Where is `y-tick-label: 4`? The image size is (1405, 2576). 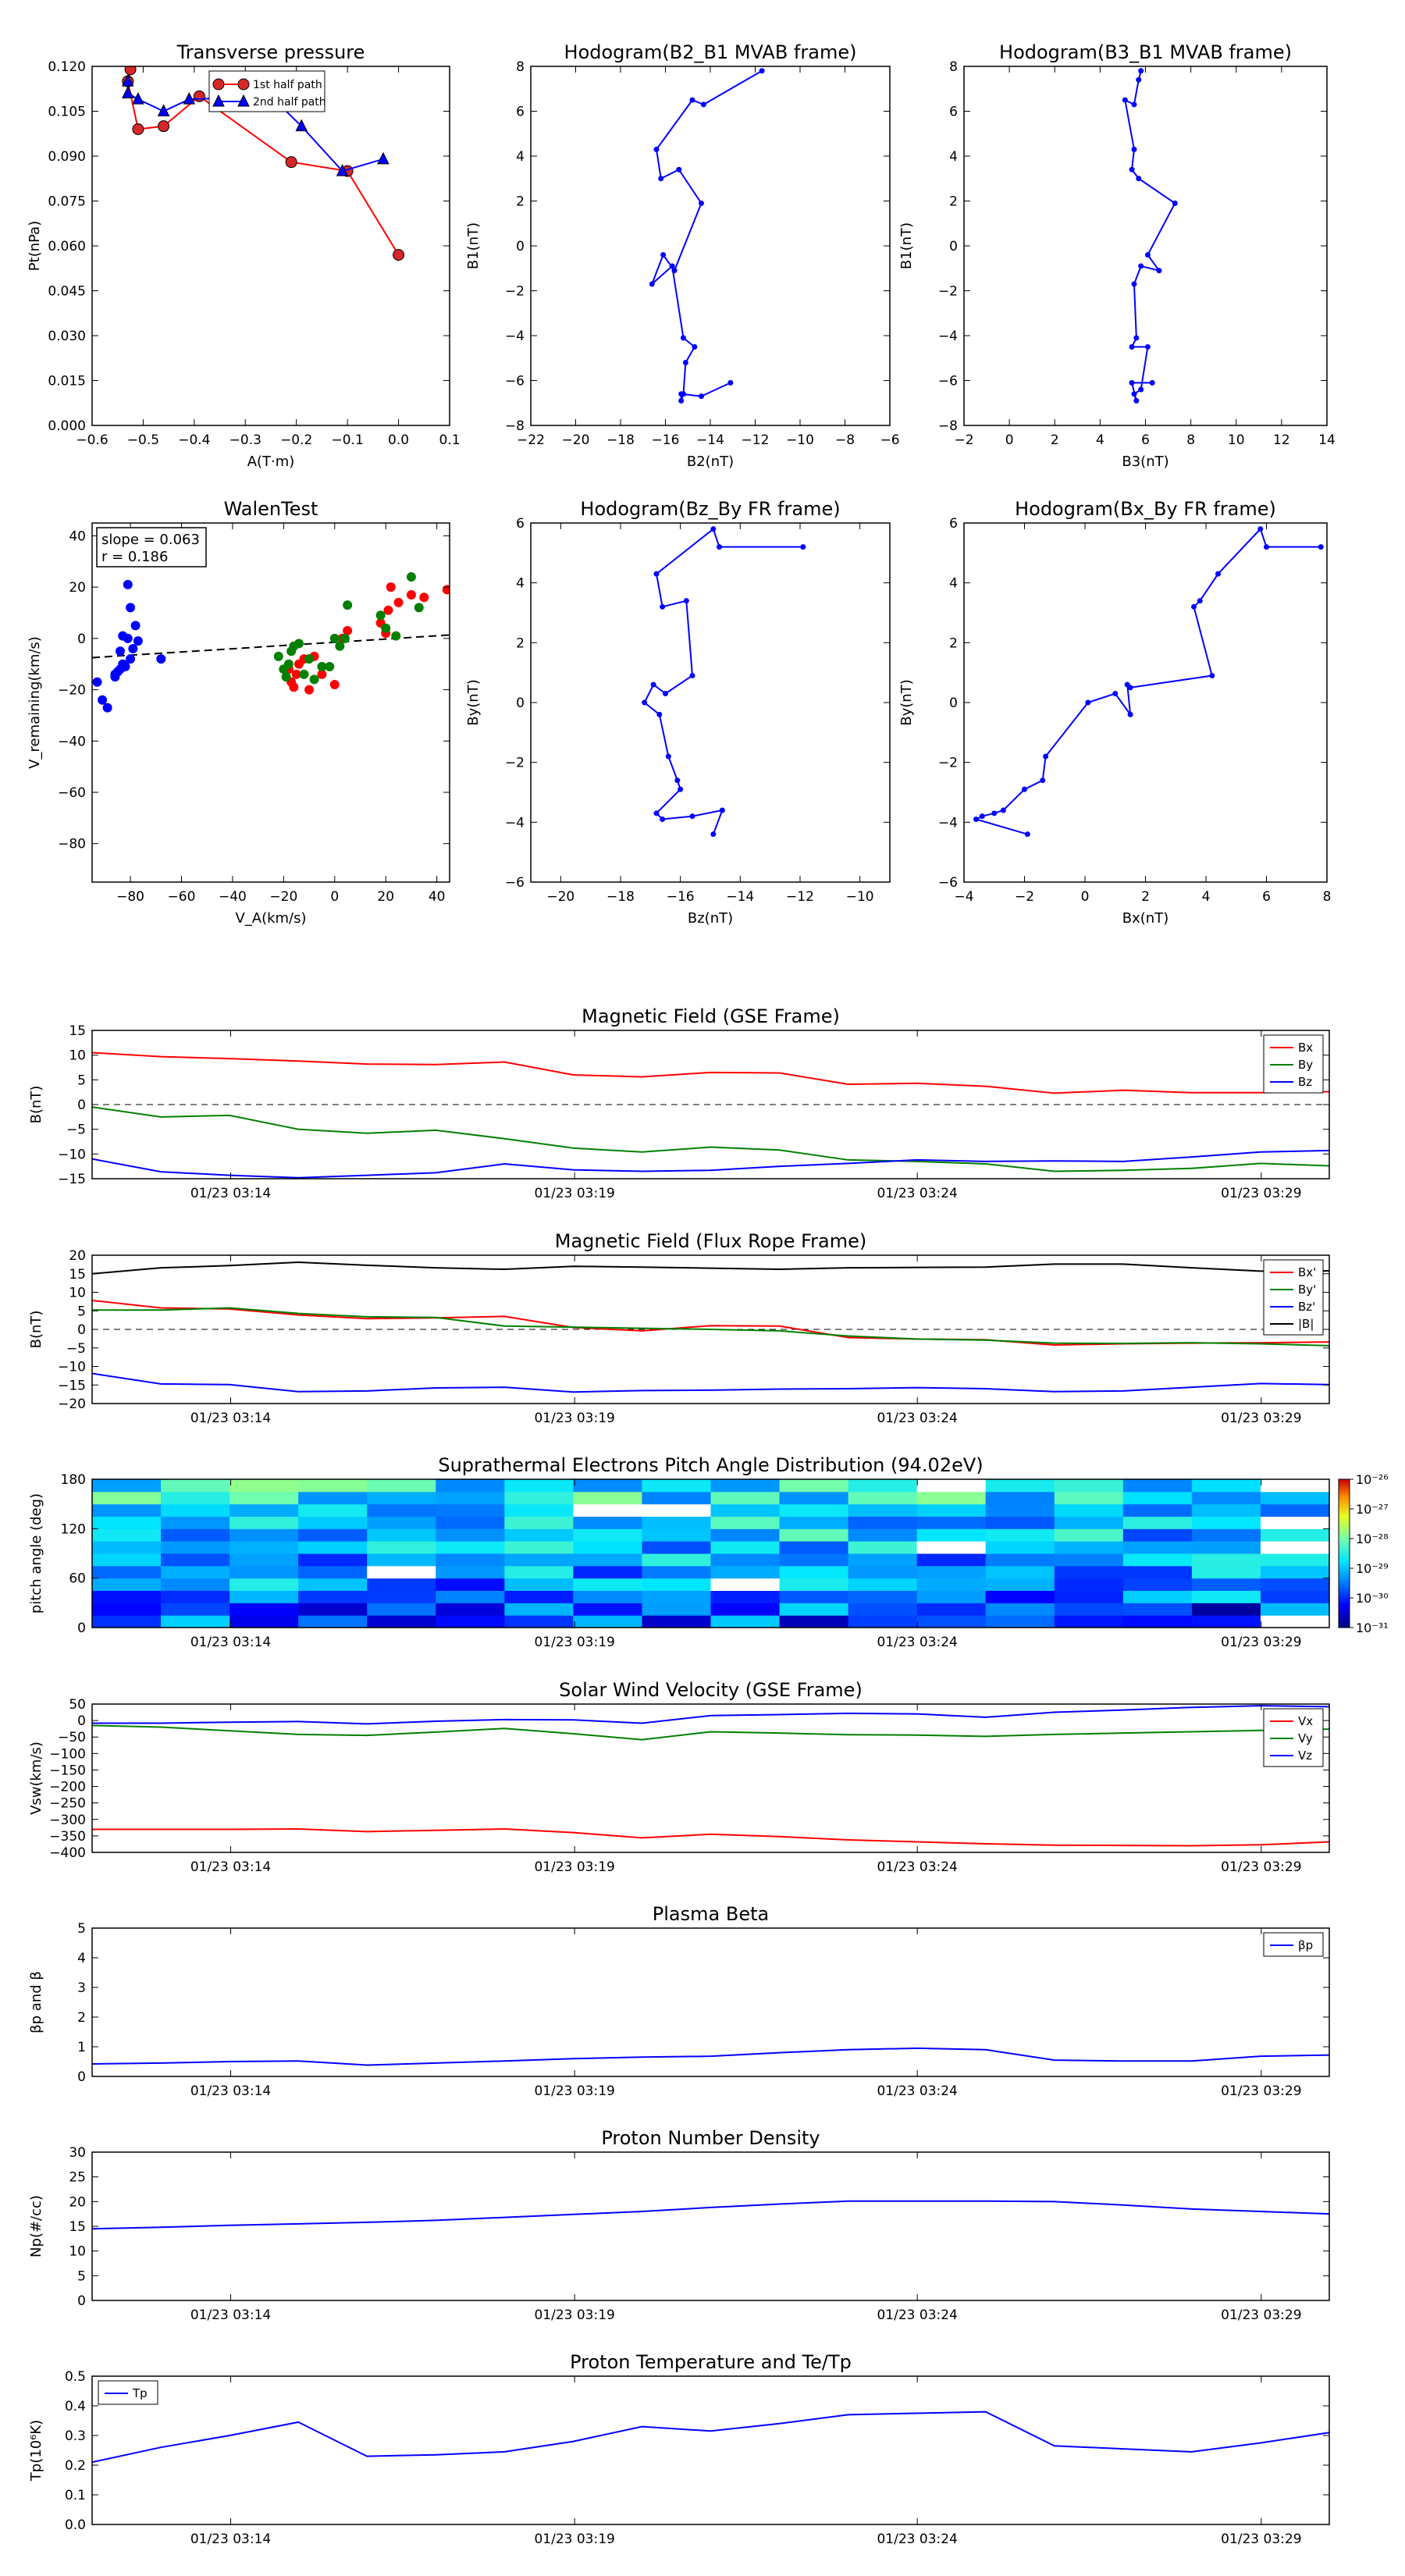
y-tick-label: 4 is located at coordinates (520, 584).